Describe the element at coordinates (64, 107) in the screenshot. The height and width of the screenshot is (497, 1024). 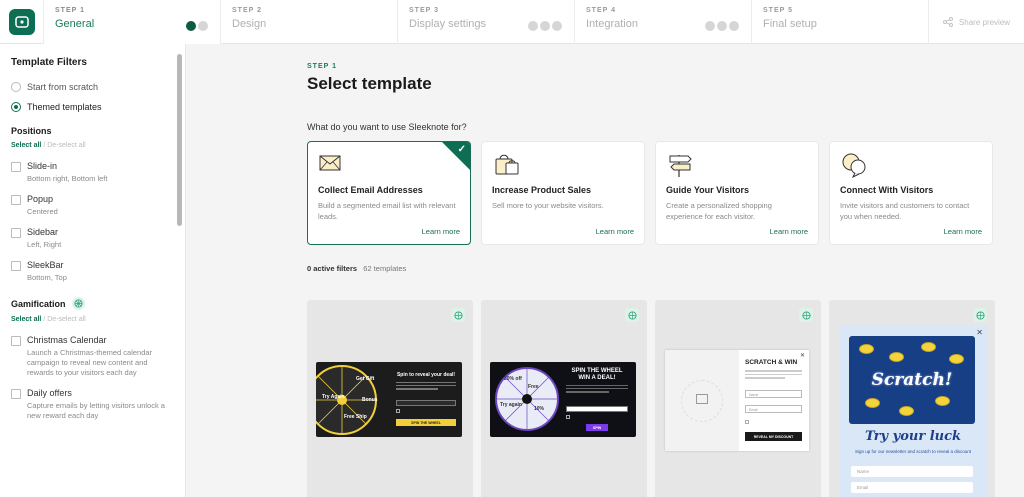
I see `radio-label: Themed templates` at that location.